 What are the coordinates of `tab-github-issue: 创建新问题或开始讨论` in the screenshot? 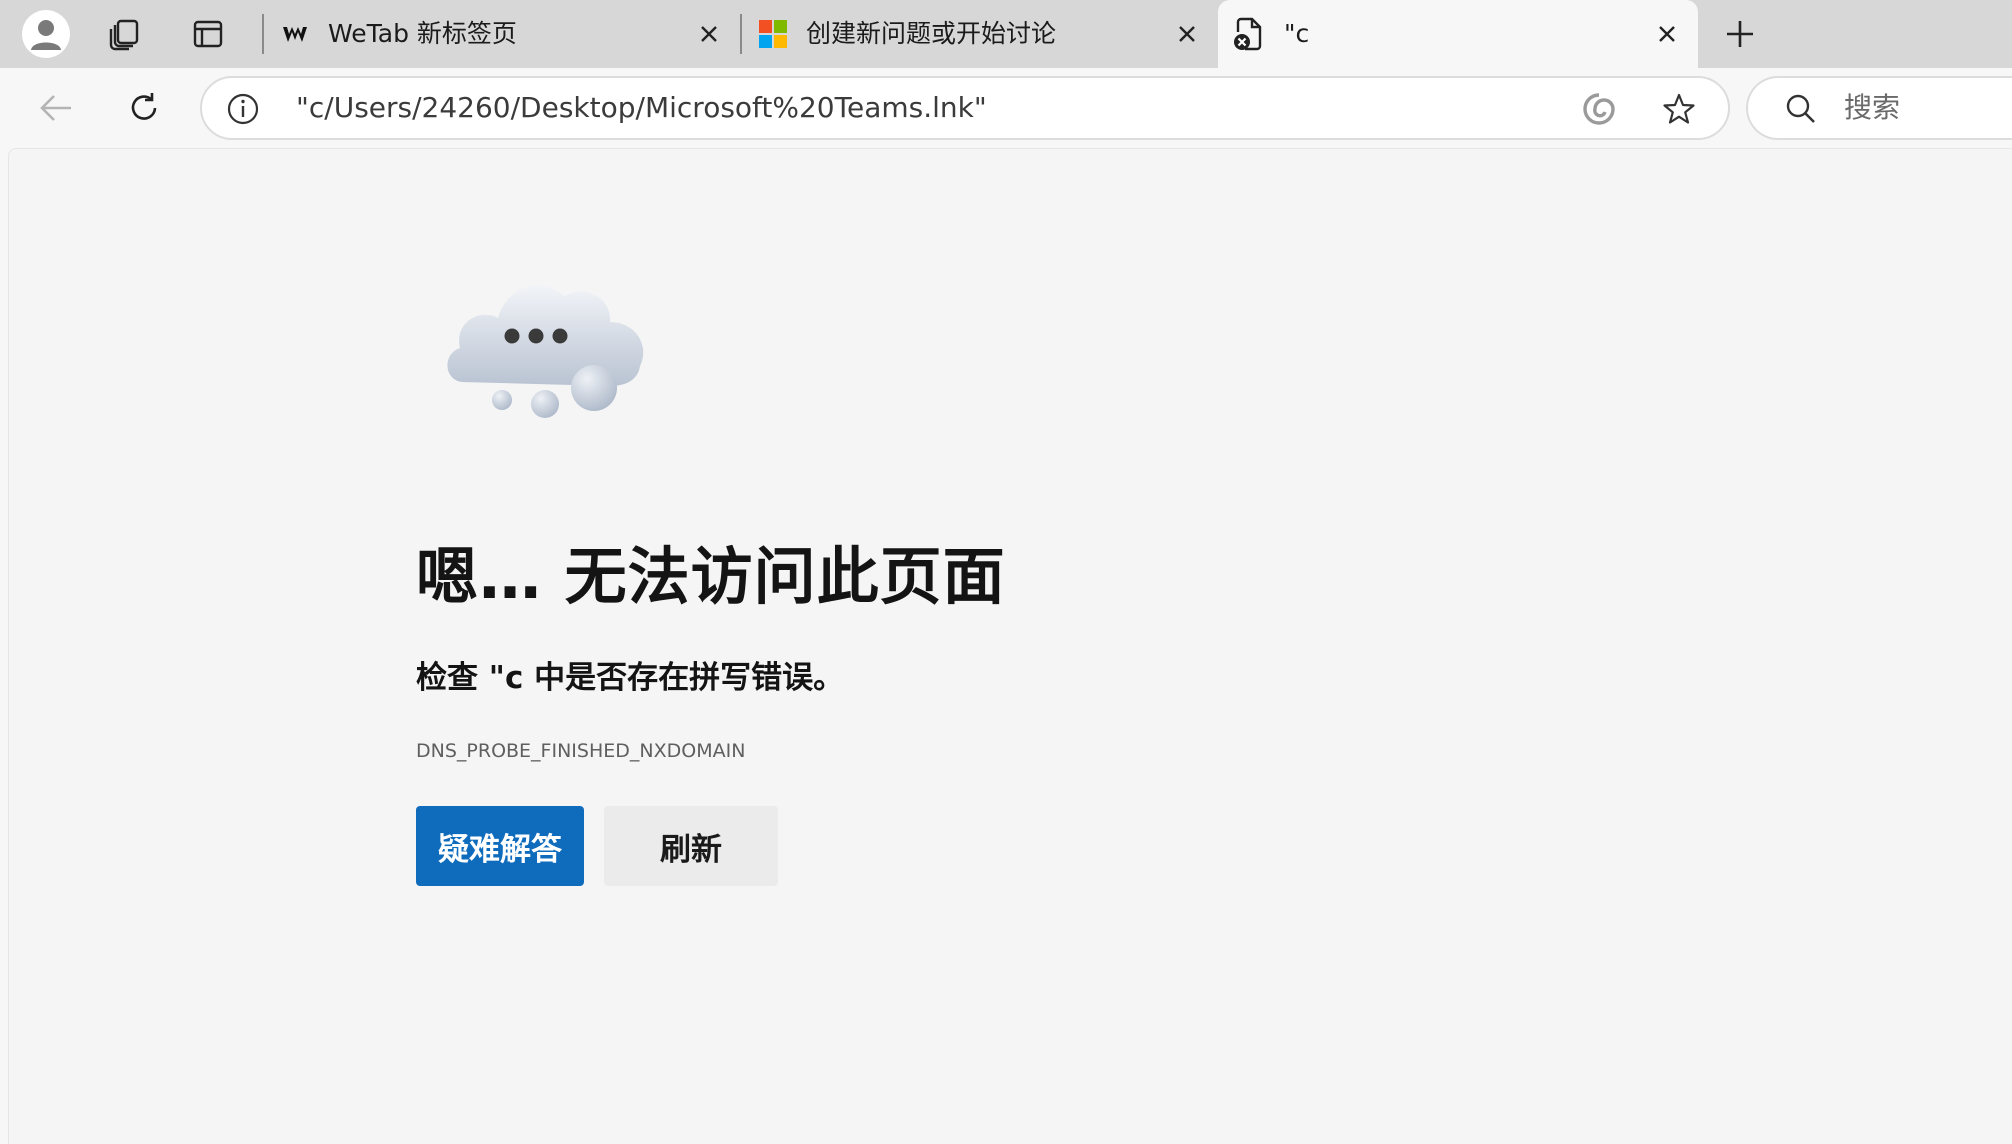 It's located at (979, 34).